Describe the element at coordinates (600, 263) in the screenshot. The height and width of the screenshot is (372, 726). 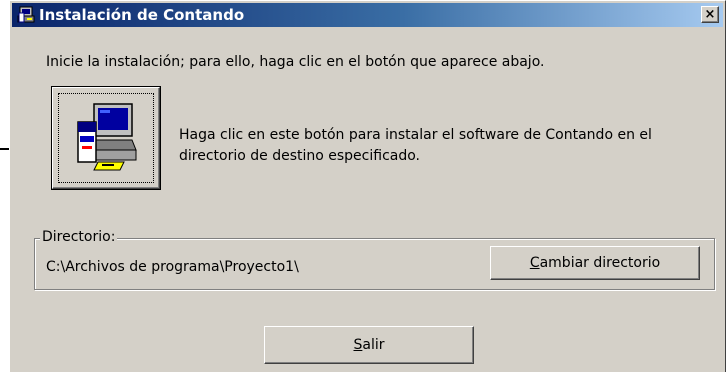
I see `change-directory-label: ambiar directorio` at that location.